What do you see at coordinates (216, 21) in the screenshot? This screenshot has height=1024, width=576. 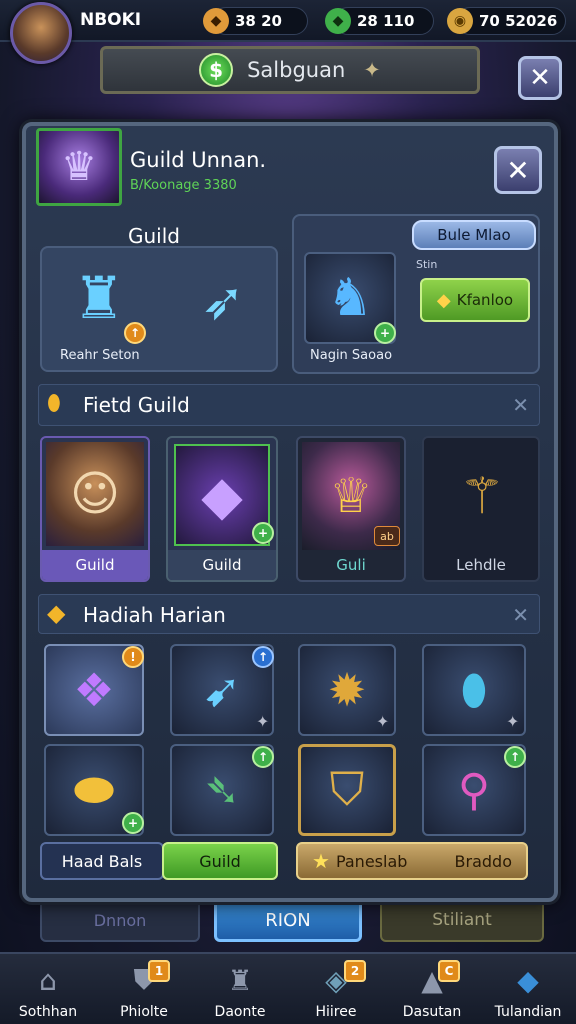 I see `amber-gem-icon: ◆` at bounding box center [216, 21].